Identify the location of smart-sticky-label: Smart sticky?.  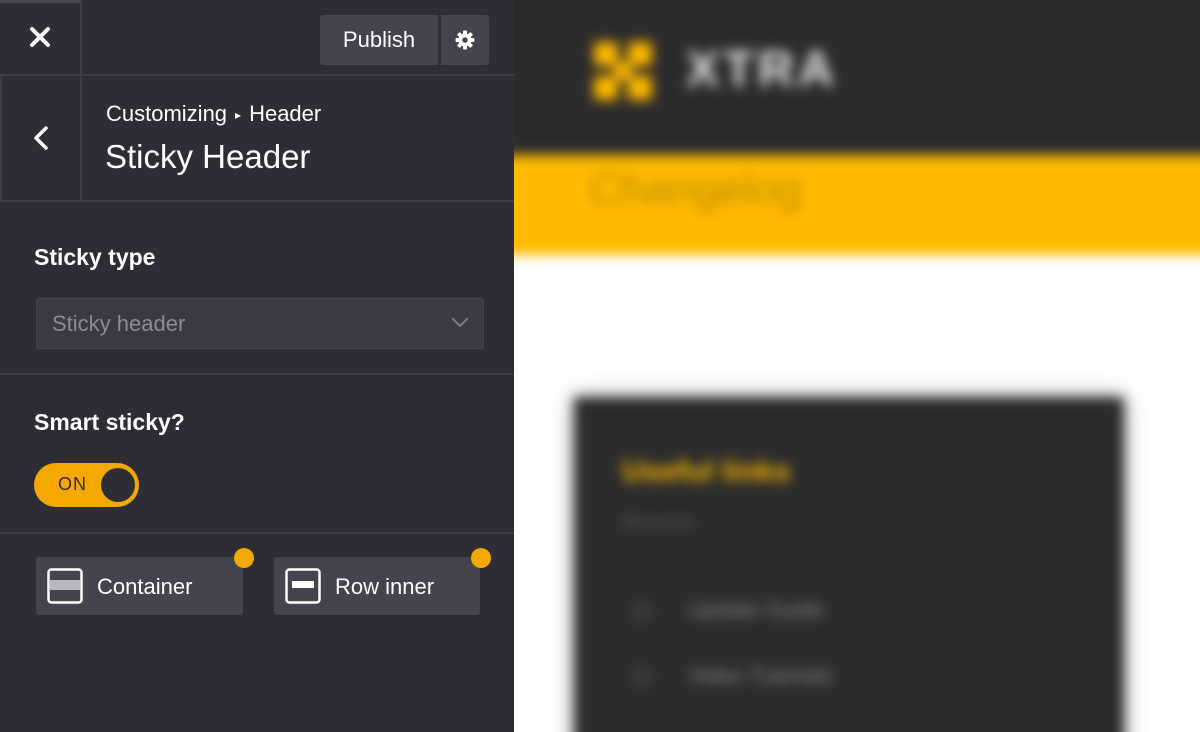
(109, 422).